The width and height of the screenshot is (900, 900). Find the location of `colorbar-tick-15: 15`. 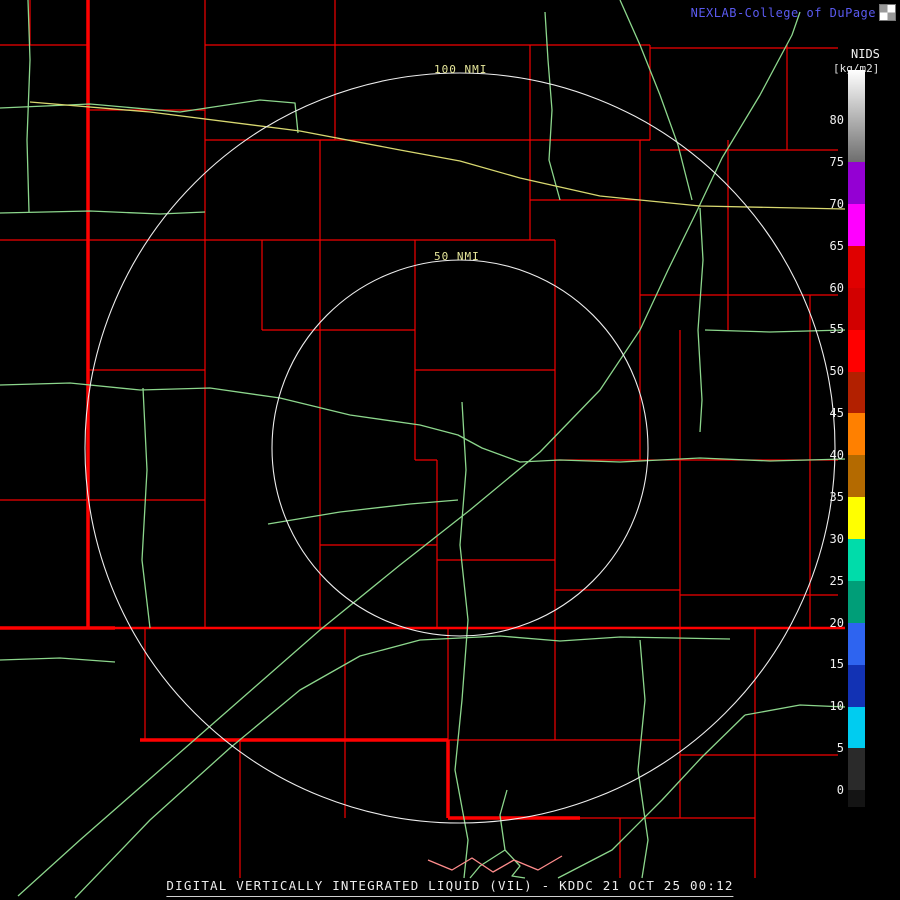

colorbar-tick-15: 15 is located at coordinates (836, 664).